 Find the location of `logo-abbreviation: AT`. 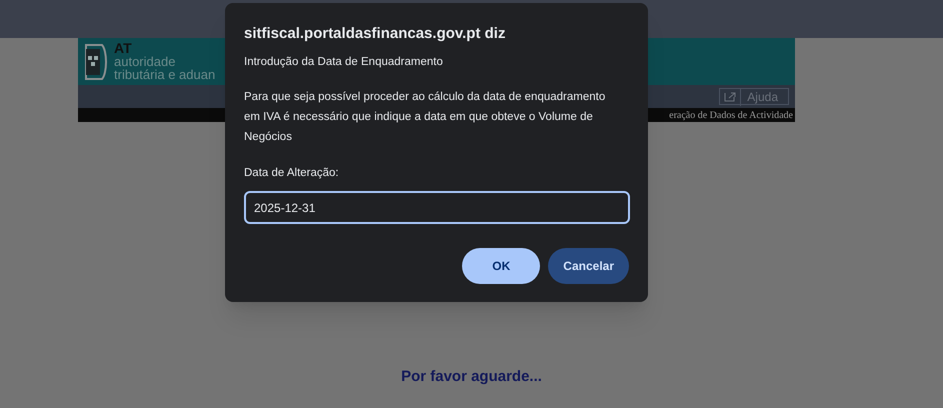

logo-abbreviation: AT is located at coordinates (123, 48).